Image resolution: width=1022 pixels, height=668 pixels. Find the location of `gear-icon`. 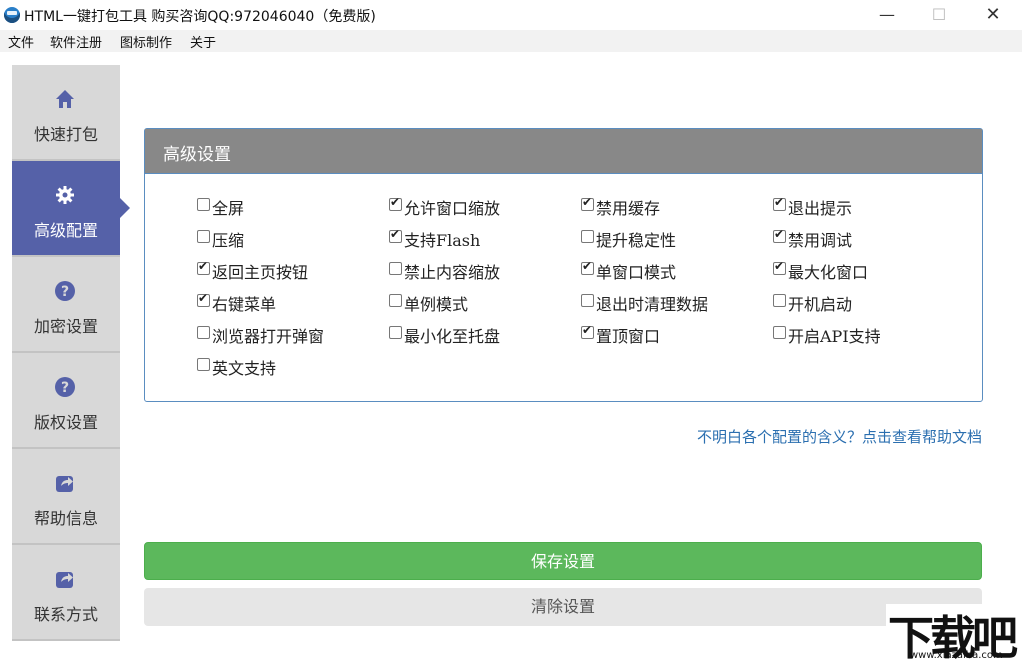

gear-icon is located at coordinates (65, 195).